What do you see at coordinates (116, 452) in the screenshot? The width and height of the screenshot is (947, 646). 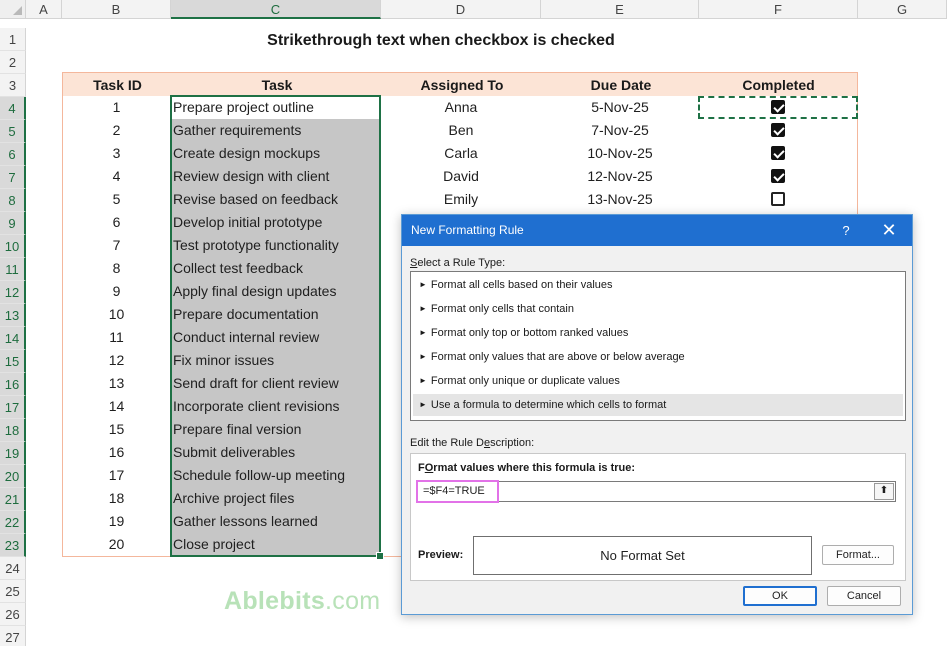 I see `task-id-cell: 16` at bounding box center [116, 452].